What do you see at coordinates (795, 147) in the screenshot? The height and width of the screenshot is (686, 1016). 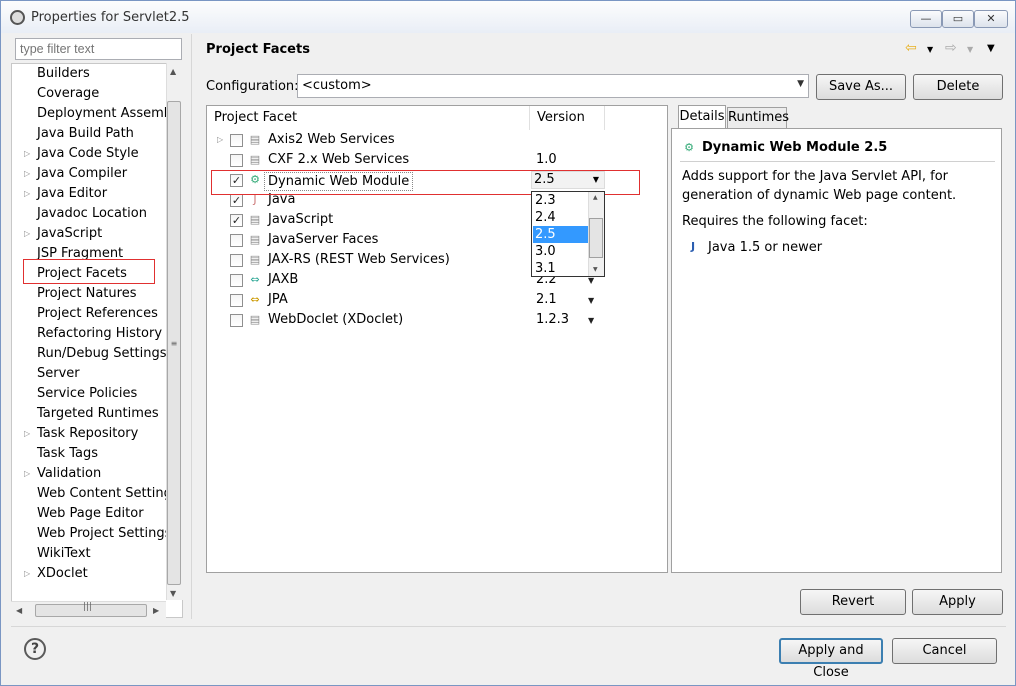 I see `details-title: Dynamic Web Module 2.5` at bounding box center [795, 147].